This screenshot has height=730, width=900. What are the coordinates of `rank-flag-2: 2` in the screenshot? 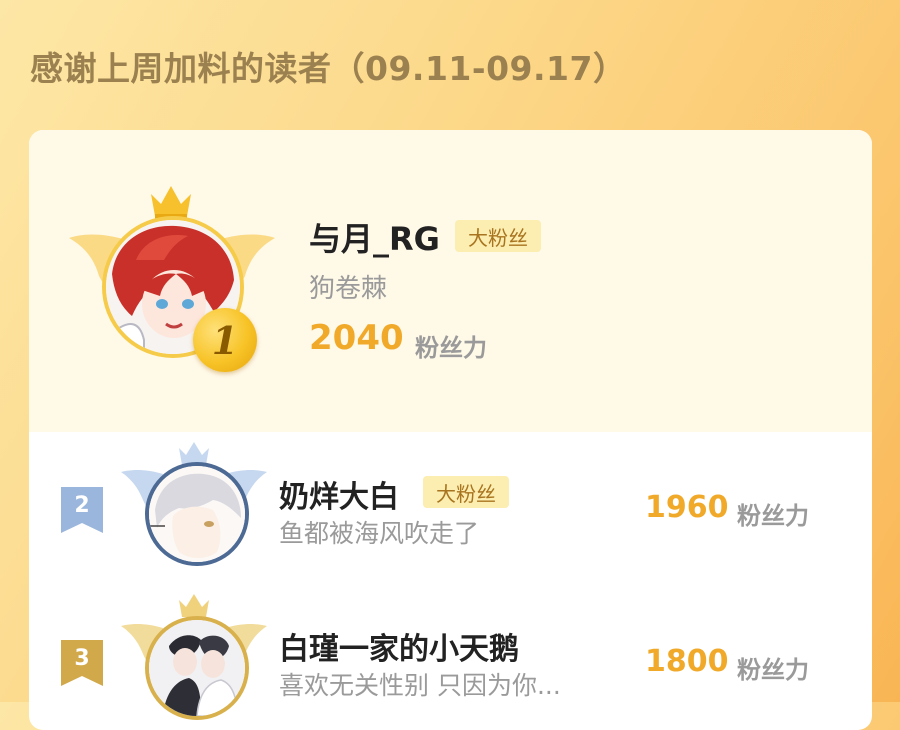 It's located at (82, 510).